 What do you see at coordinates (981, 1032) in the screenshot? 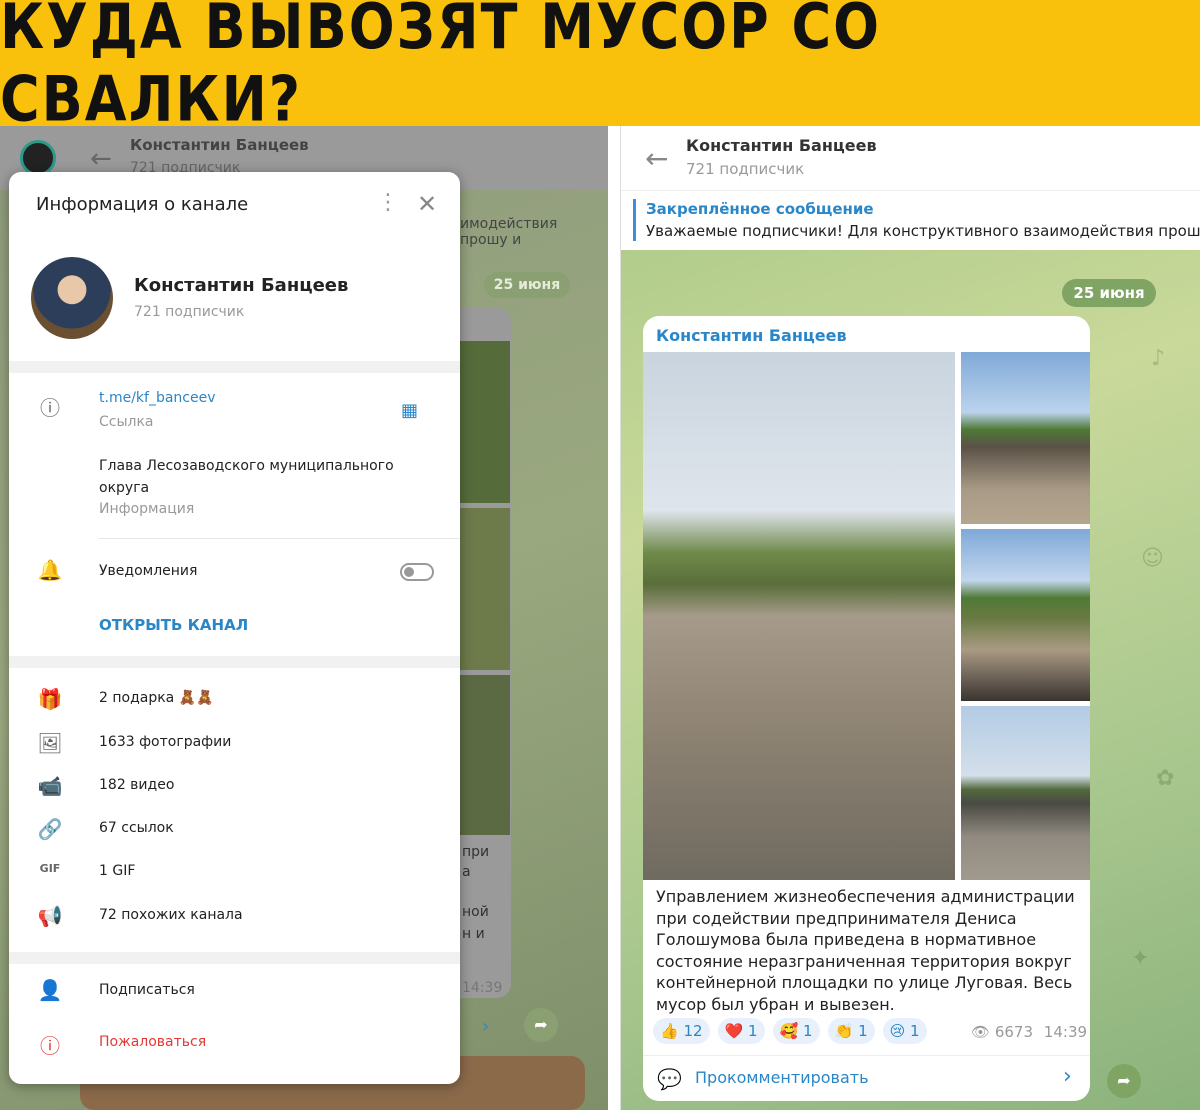
I see `eye-icon: 👁` at bounding box center [981, 1032].